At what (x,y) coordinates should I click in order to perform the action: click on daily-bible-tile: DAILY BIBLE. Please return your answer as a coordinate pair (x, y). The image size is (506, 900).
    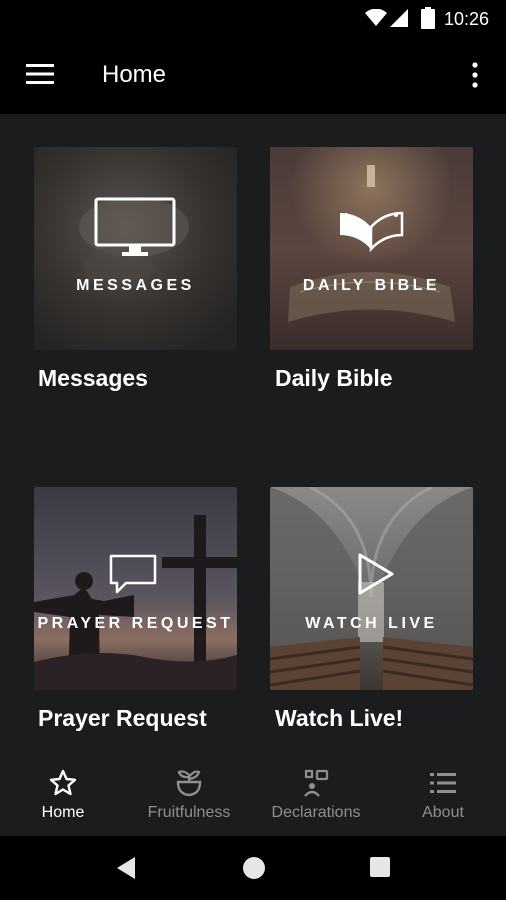
    Looking at the image, I should click on (371, 248).